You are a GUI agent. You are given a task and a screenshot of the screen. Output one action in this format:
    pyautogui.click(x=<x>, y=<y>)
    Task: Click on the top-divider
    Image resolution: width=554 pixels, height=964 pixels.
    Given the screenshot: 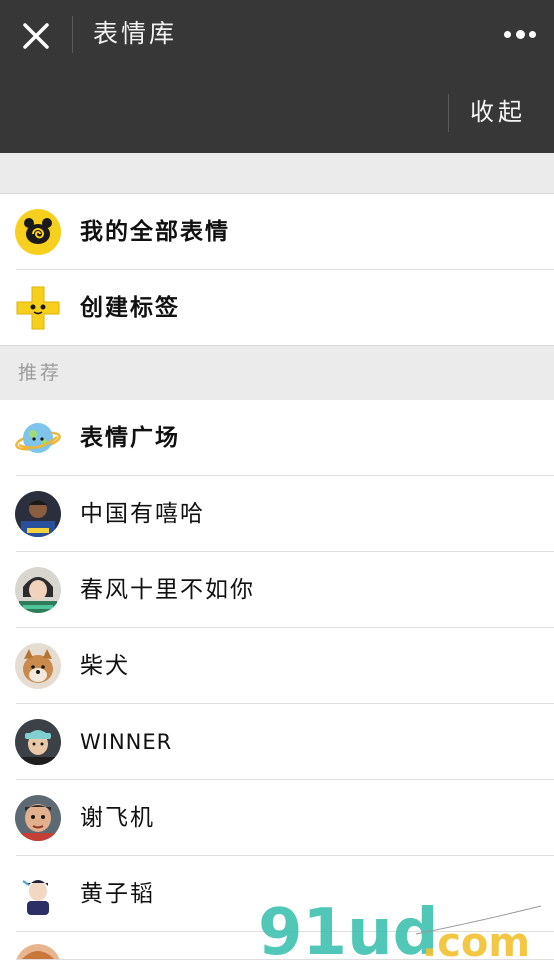 What is the action you would take?
    pyautogui.click(x=72, y=34)
    